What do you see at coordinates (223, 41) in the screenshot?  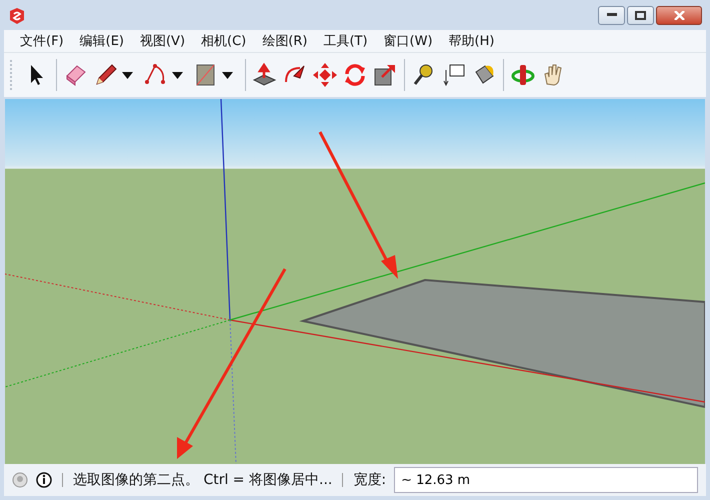 I see `menu-item: 相机(C)` at bounding box center [223, 41].